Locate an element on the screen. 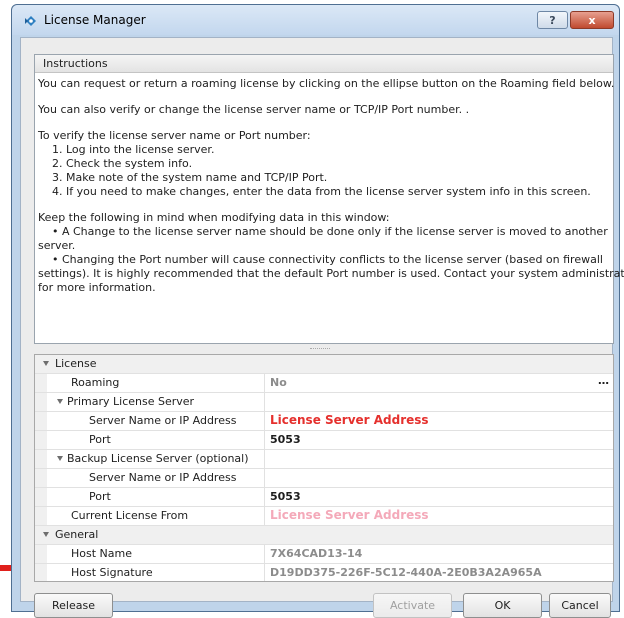 This screenshot has height=618, width=624. property-value: 7X64CAD13-14 is located at coordinates (316, 553).